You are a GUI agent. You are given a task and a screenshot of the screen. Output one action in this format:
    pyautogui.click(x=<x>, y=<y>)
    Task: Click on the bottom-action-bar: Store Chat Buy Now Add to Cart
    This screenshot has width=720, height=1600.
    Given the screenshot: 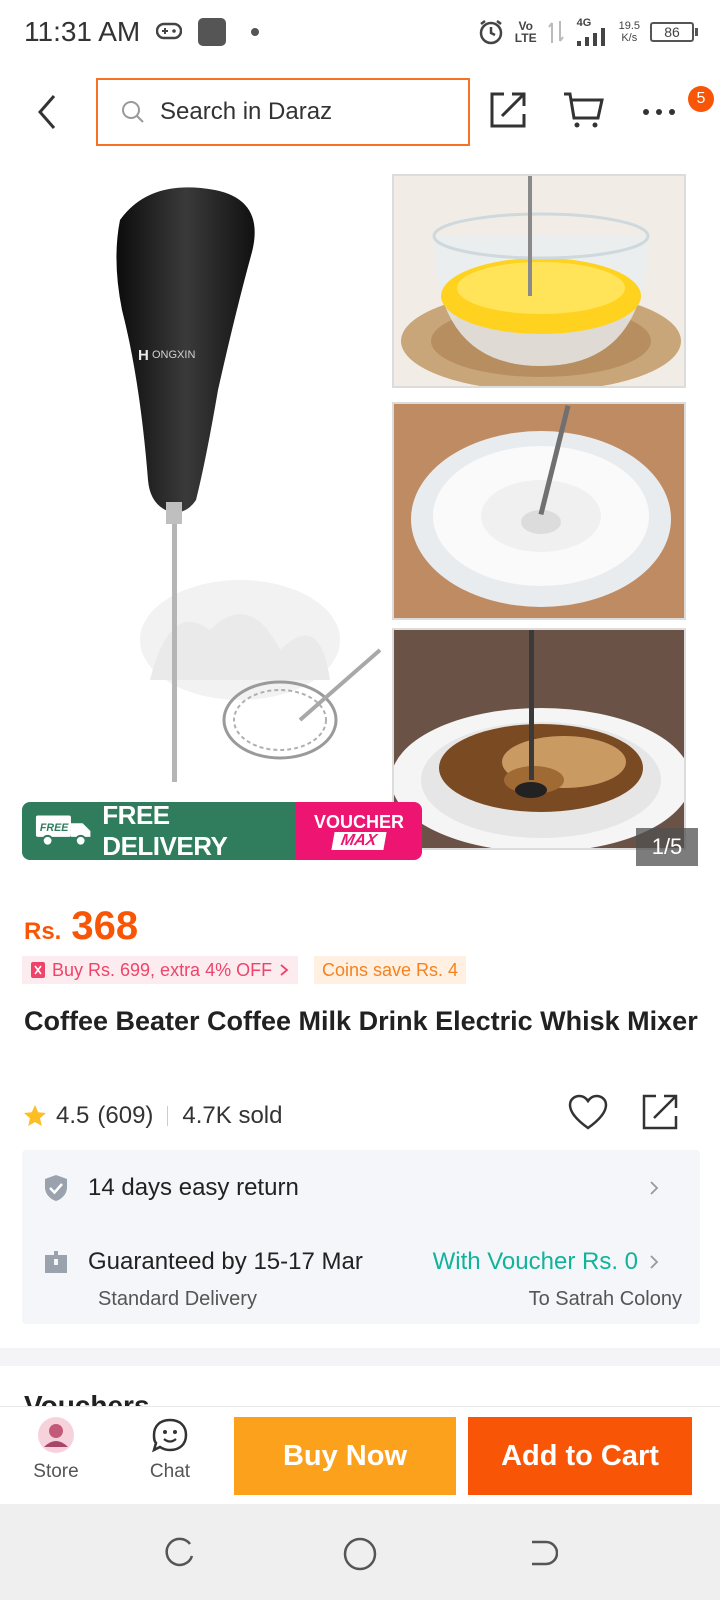 What is the action you would take?
    pyautogui.click(x=360, y=1455)
    